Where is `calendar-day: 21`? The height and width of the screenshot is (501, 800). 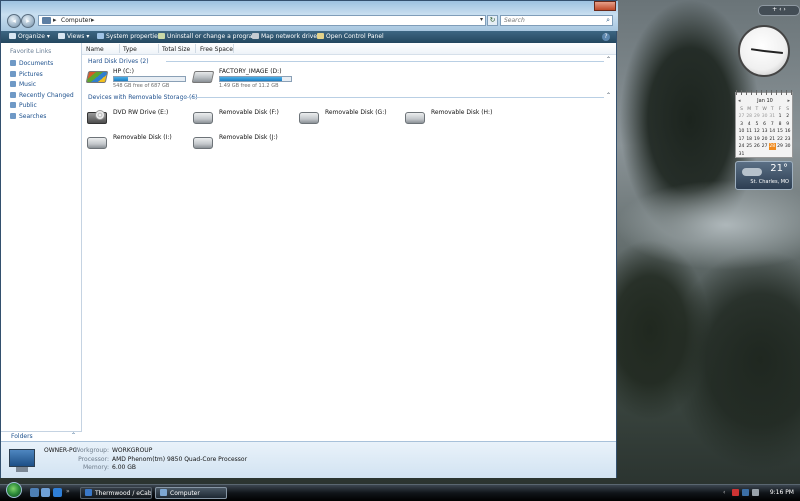
calendar-day: 21 is located at coordinates (772, 139).